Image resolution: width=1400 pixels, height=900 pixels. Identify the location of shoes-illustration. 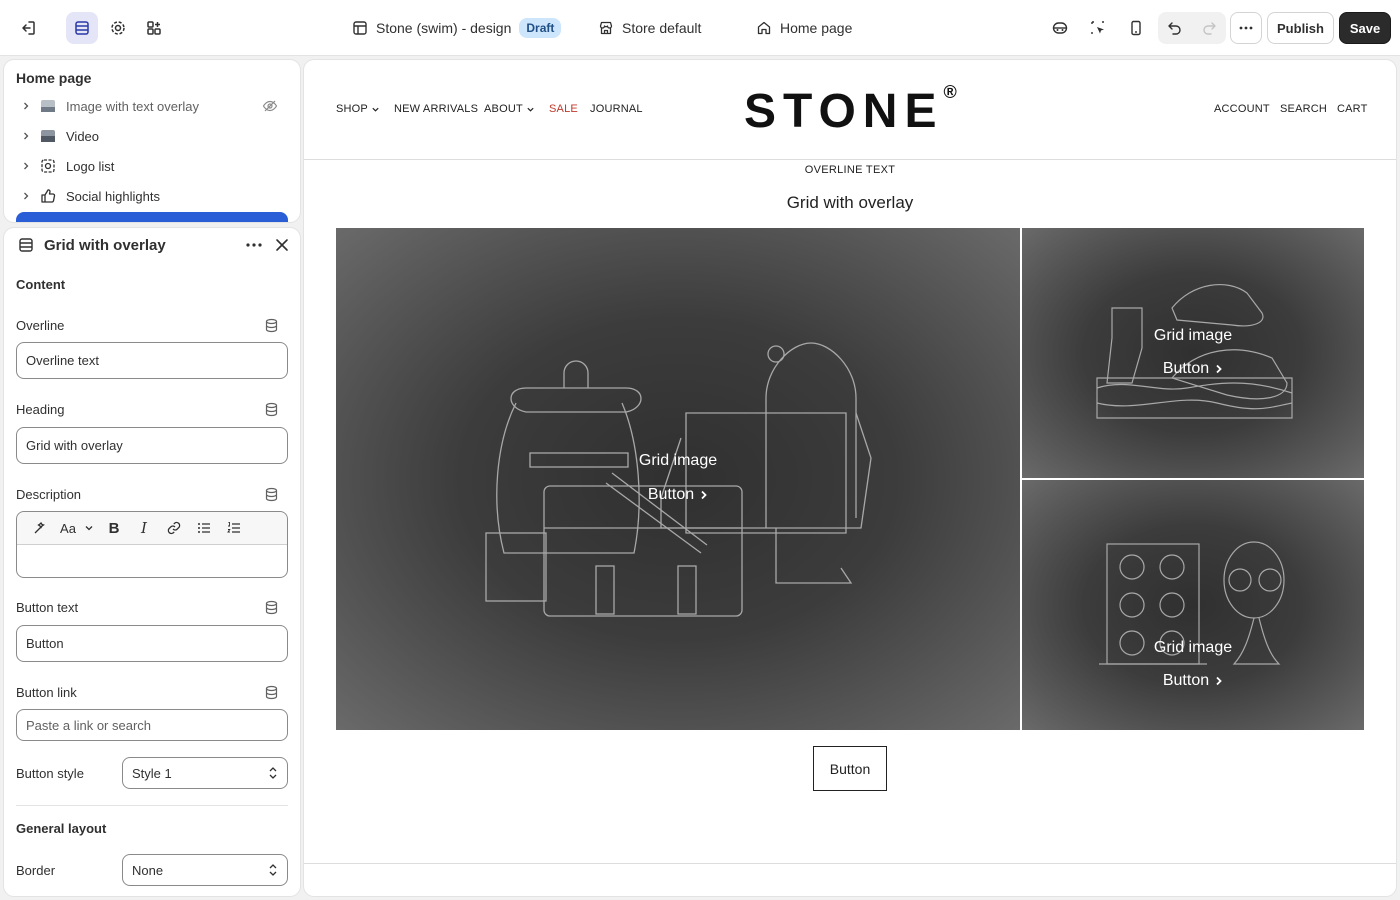
(1194, 351).